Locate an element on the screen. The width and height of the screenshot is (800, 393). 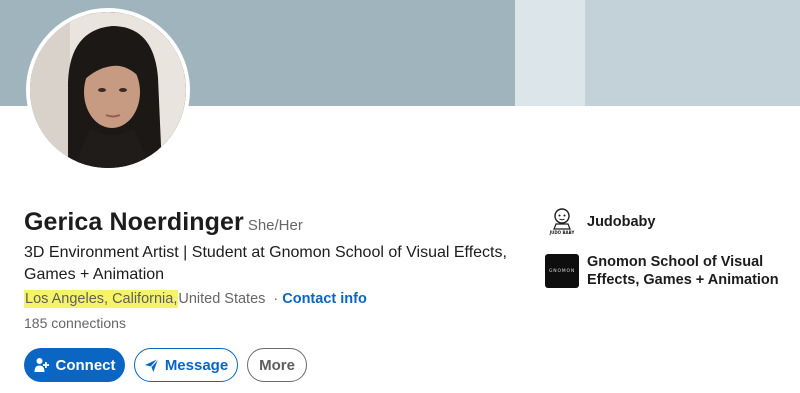
gnomon-logo-icon: GNOMON is located at coordinates (562, 271).